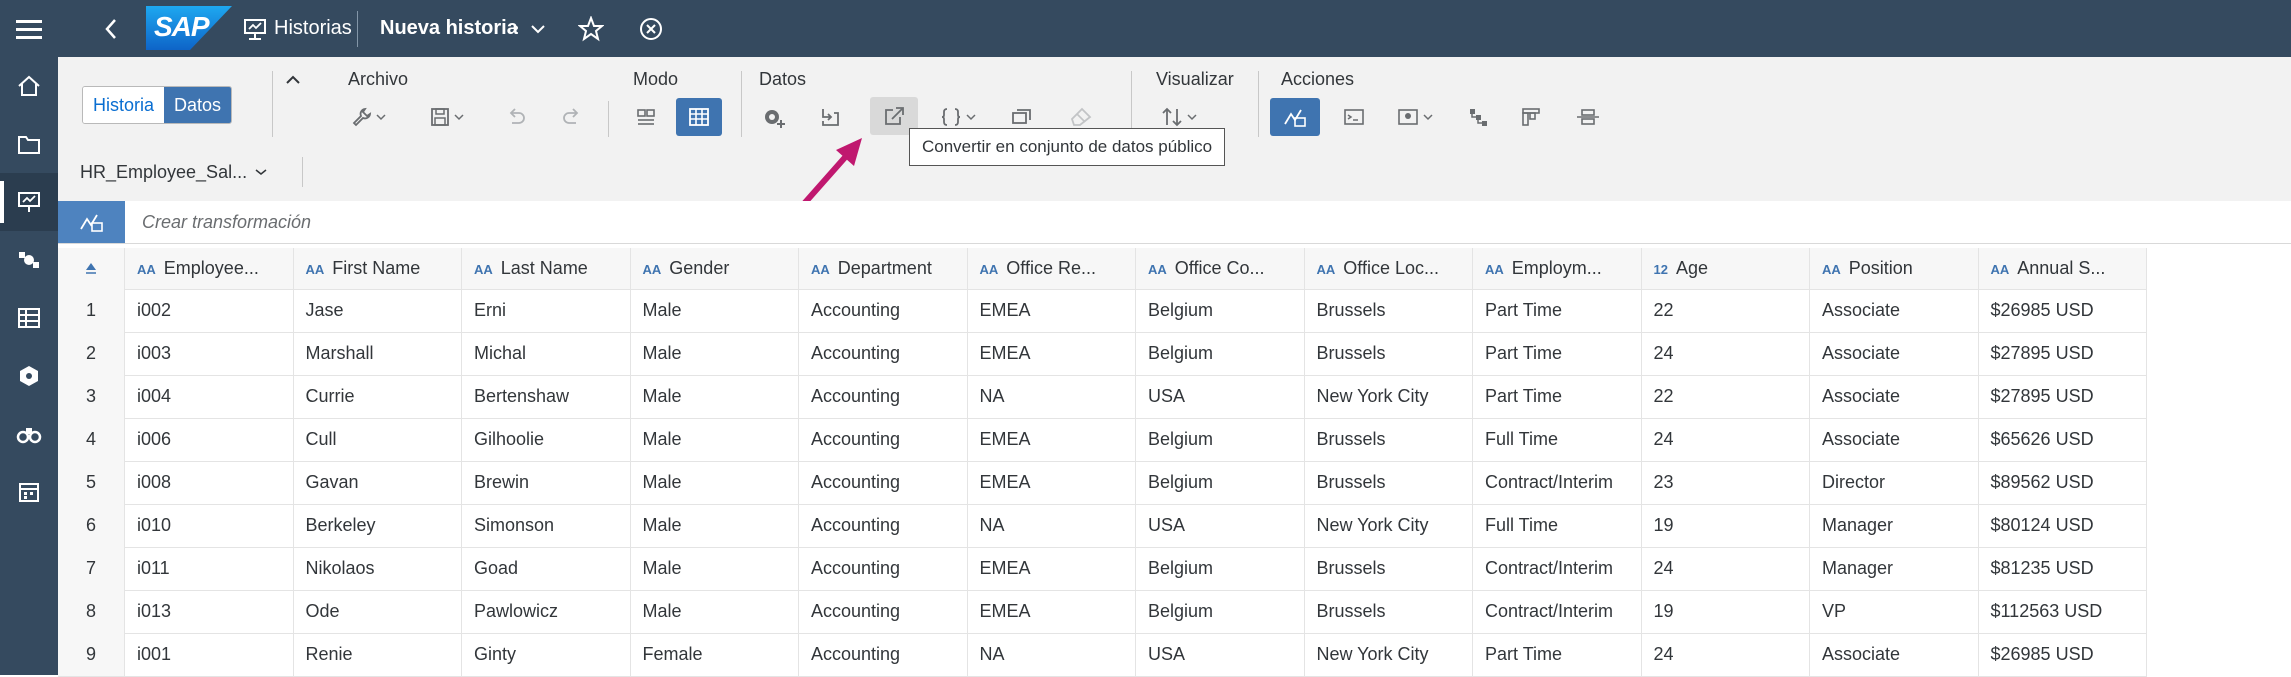 The height and width of the screenshot is (677, 2291). I want to click on table-cell: Ginty, so click(546, 654).